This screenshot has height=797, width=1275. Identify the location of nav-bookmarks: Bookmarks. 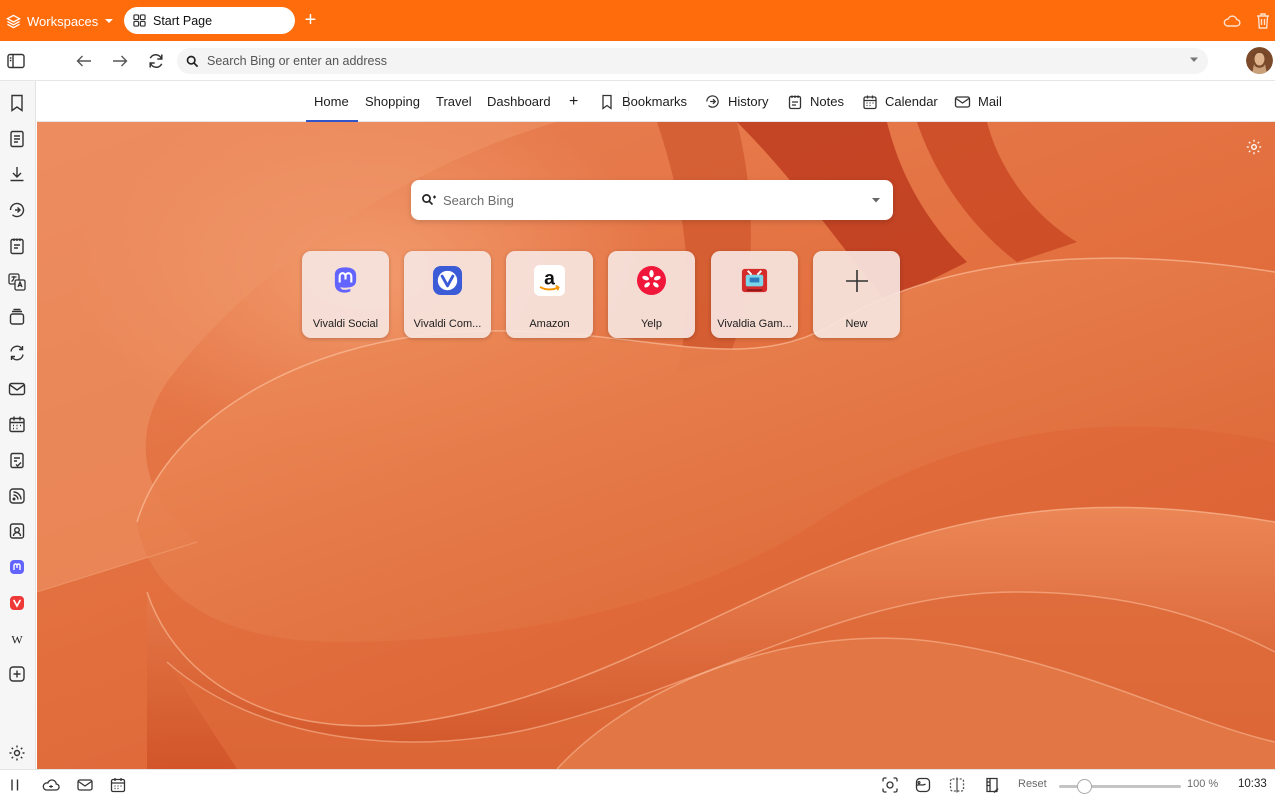
(643, 101).